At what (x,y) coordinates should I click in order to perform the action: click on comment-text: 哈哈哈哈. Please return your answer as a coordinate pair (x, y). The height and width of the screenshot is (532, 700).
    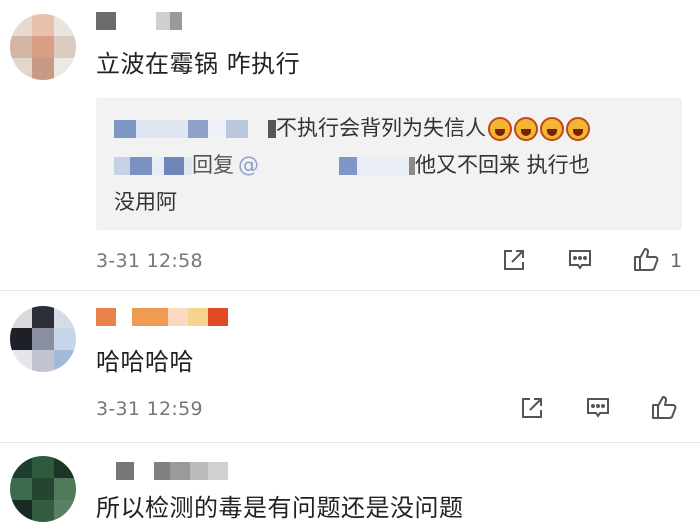
    Looking at the image, I should click on (145, 362).